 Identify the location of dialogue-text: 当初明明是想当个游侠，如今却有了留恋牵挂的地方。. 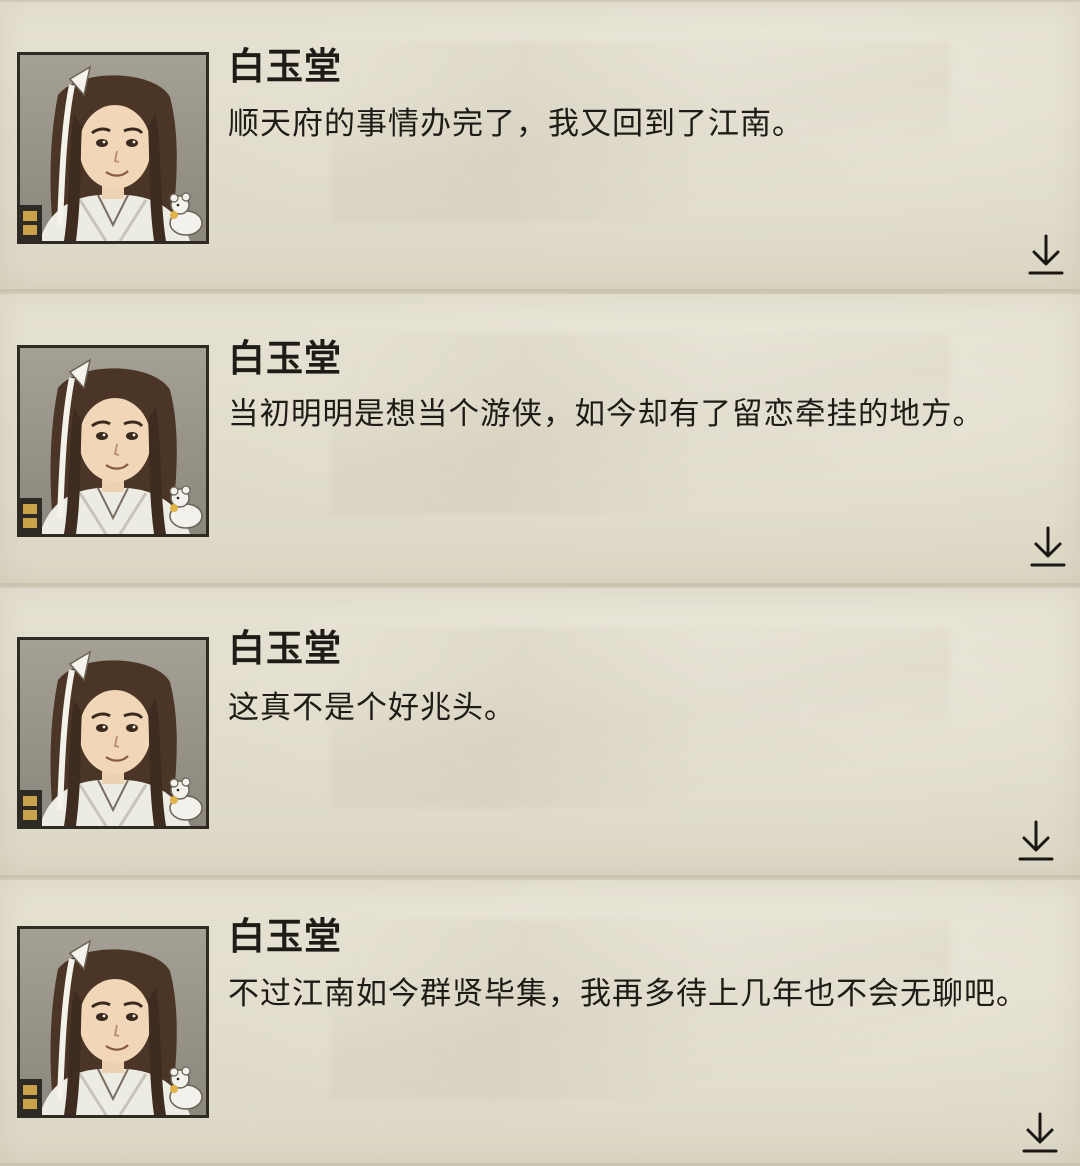
(606, 414).